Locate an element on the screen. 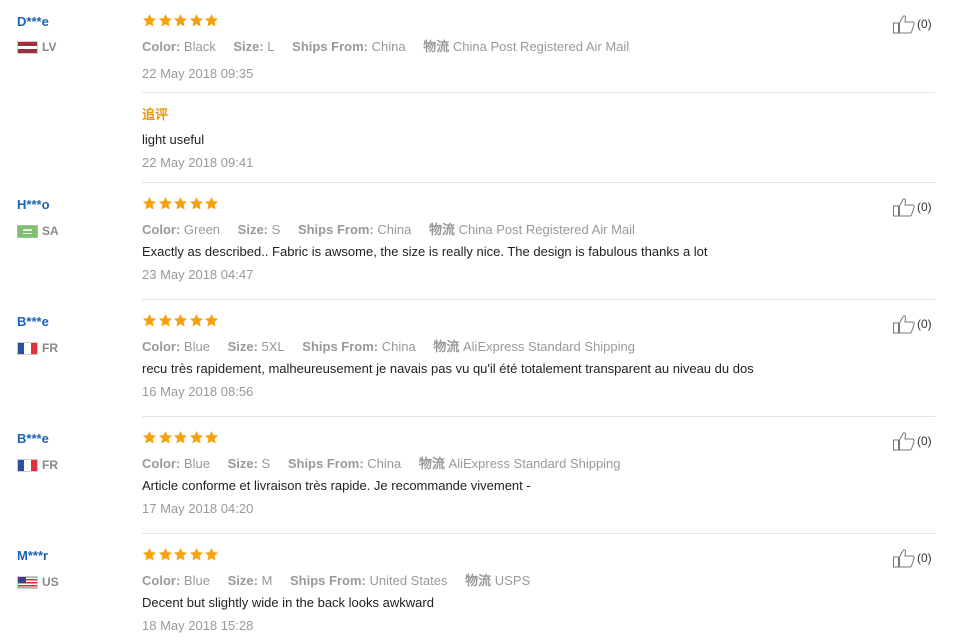 This screenshot has height=644, width=971. size-value: M is located at coordinates (267, 580).